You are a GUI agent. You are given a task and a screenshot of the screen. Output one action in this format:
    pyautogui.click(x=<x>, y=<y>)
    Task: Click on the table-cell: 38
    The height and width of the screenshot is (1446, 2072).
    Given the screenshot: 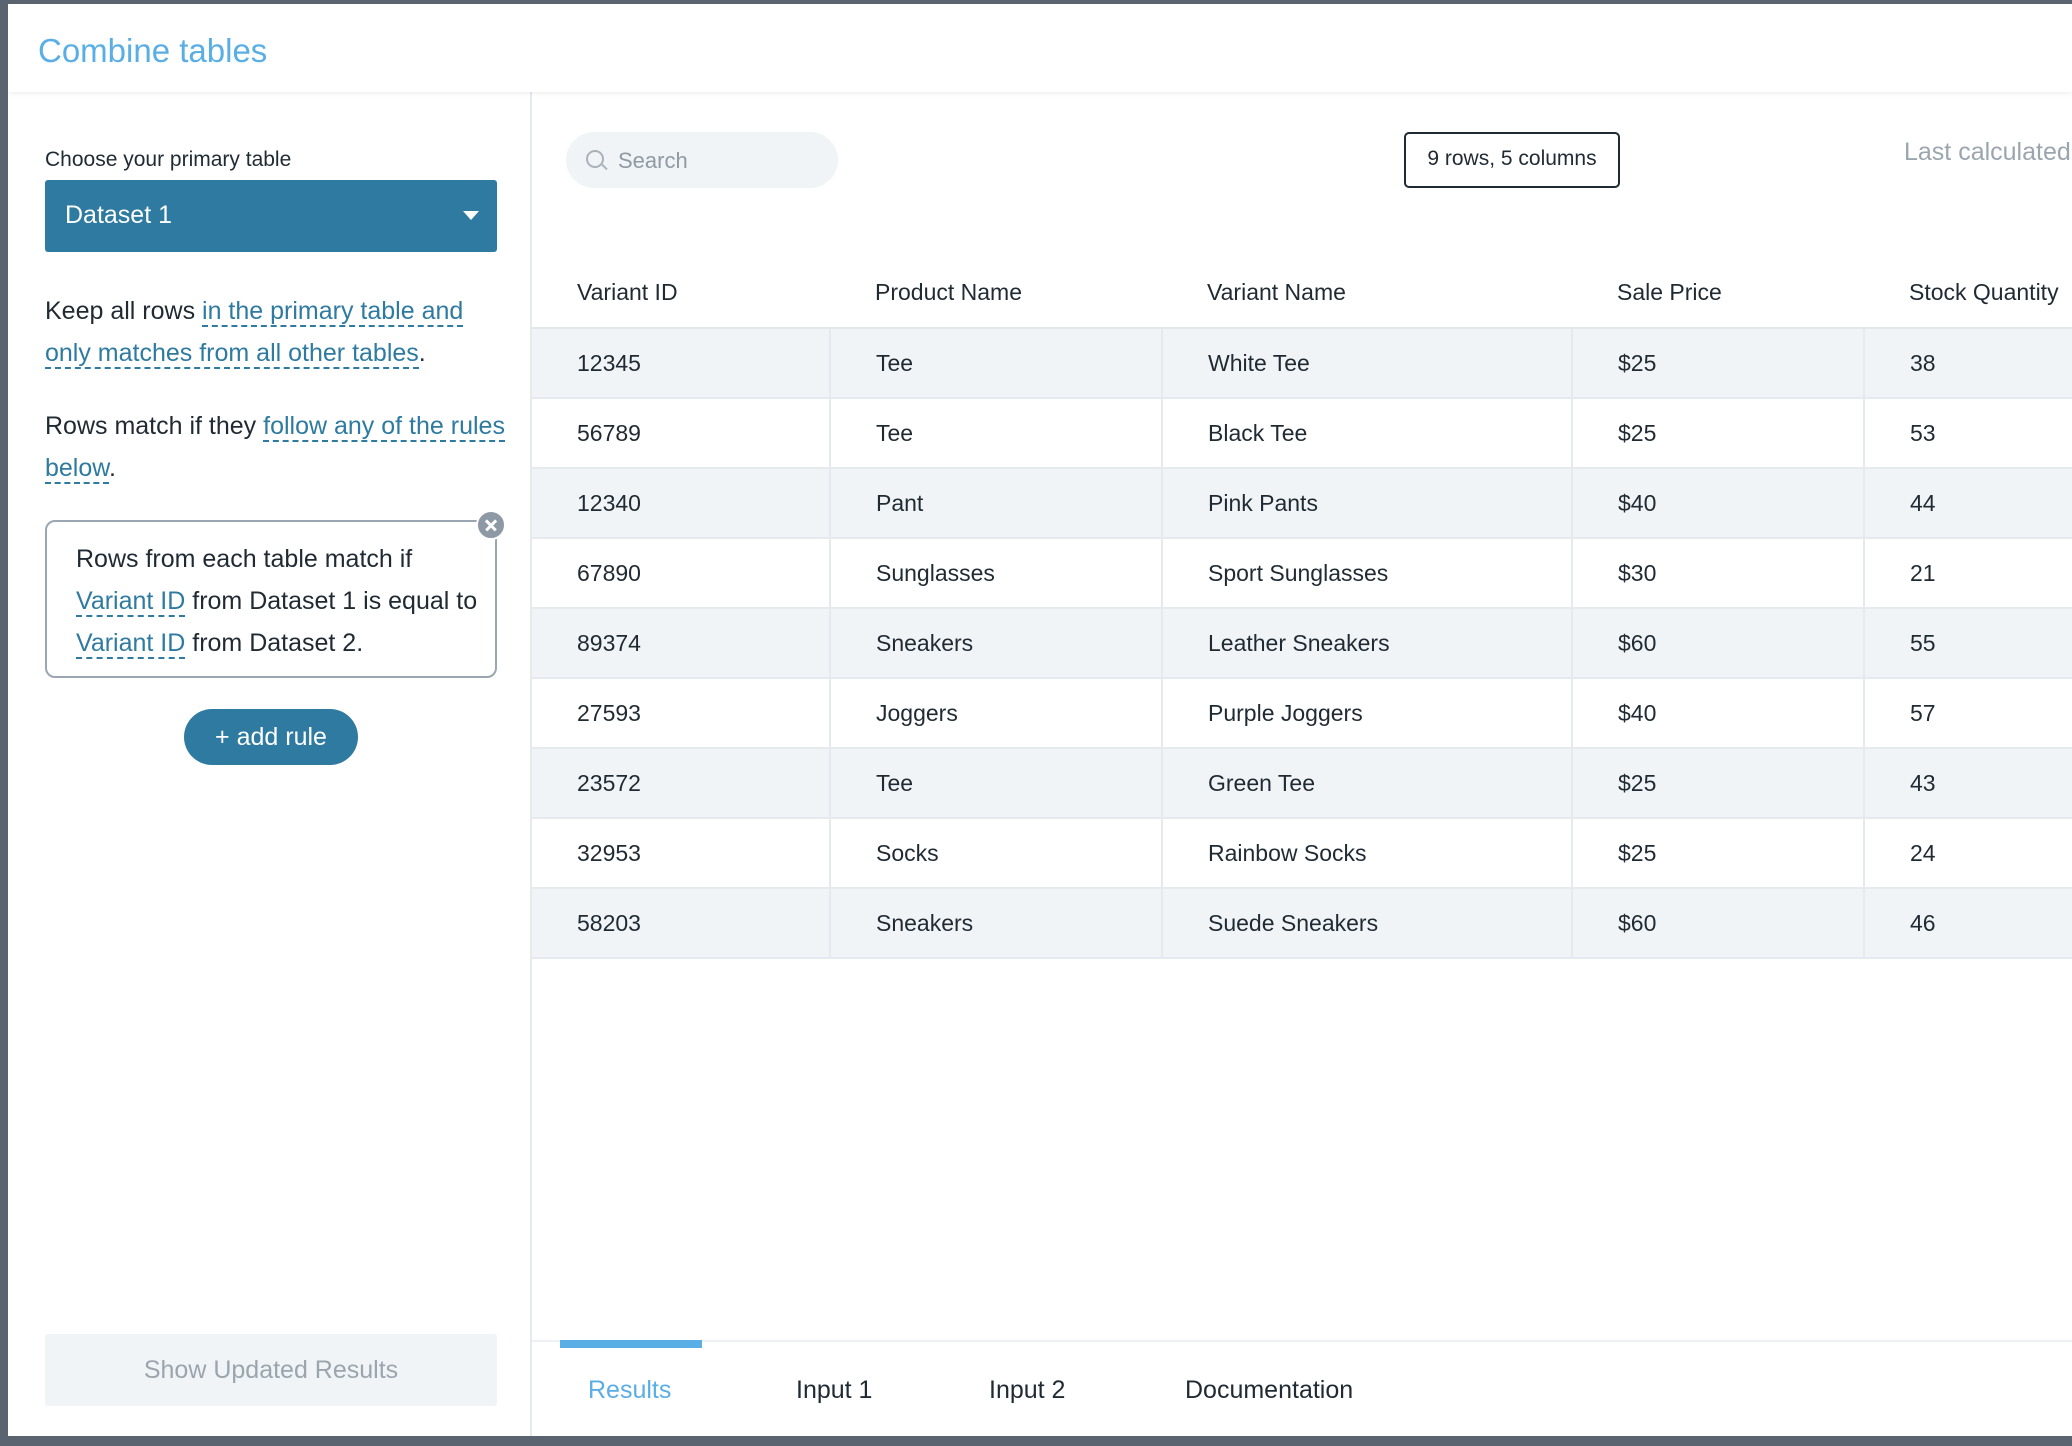 What is the action you would take?
    pyautogui.click(x=1968, y=363)
    